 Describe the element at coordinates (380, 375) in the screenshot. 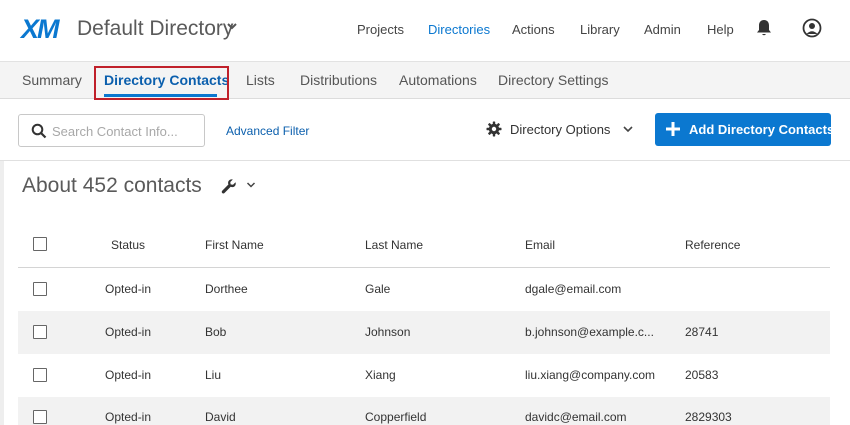

I see `cell-last-name: Xiang` at that location.